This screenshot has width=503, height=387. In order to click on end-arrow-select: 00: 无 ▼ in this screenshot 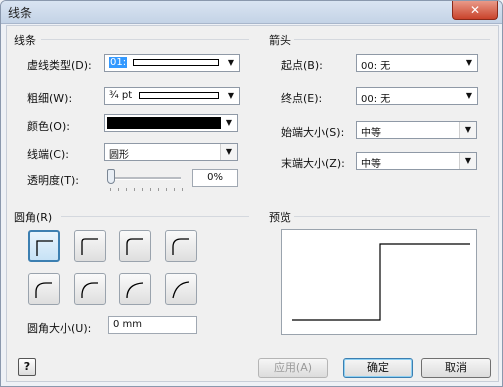, I will do `click(417, 96)`.